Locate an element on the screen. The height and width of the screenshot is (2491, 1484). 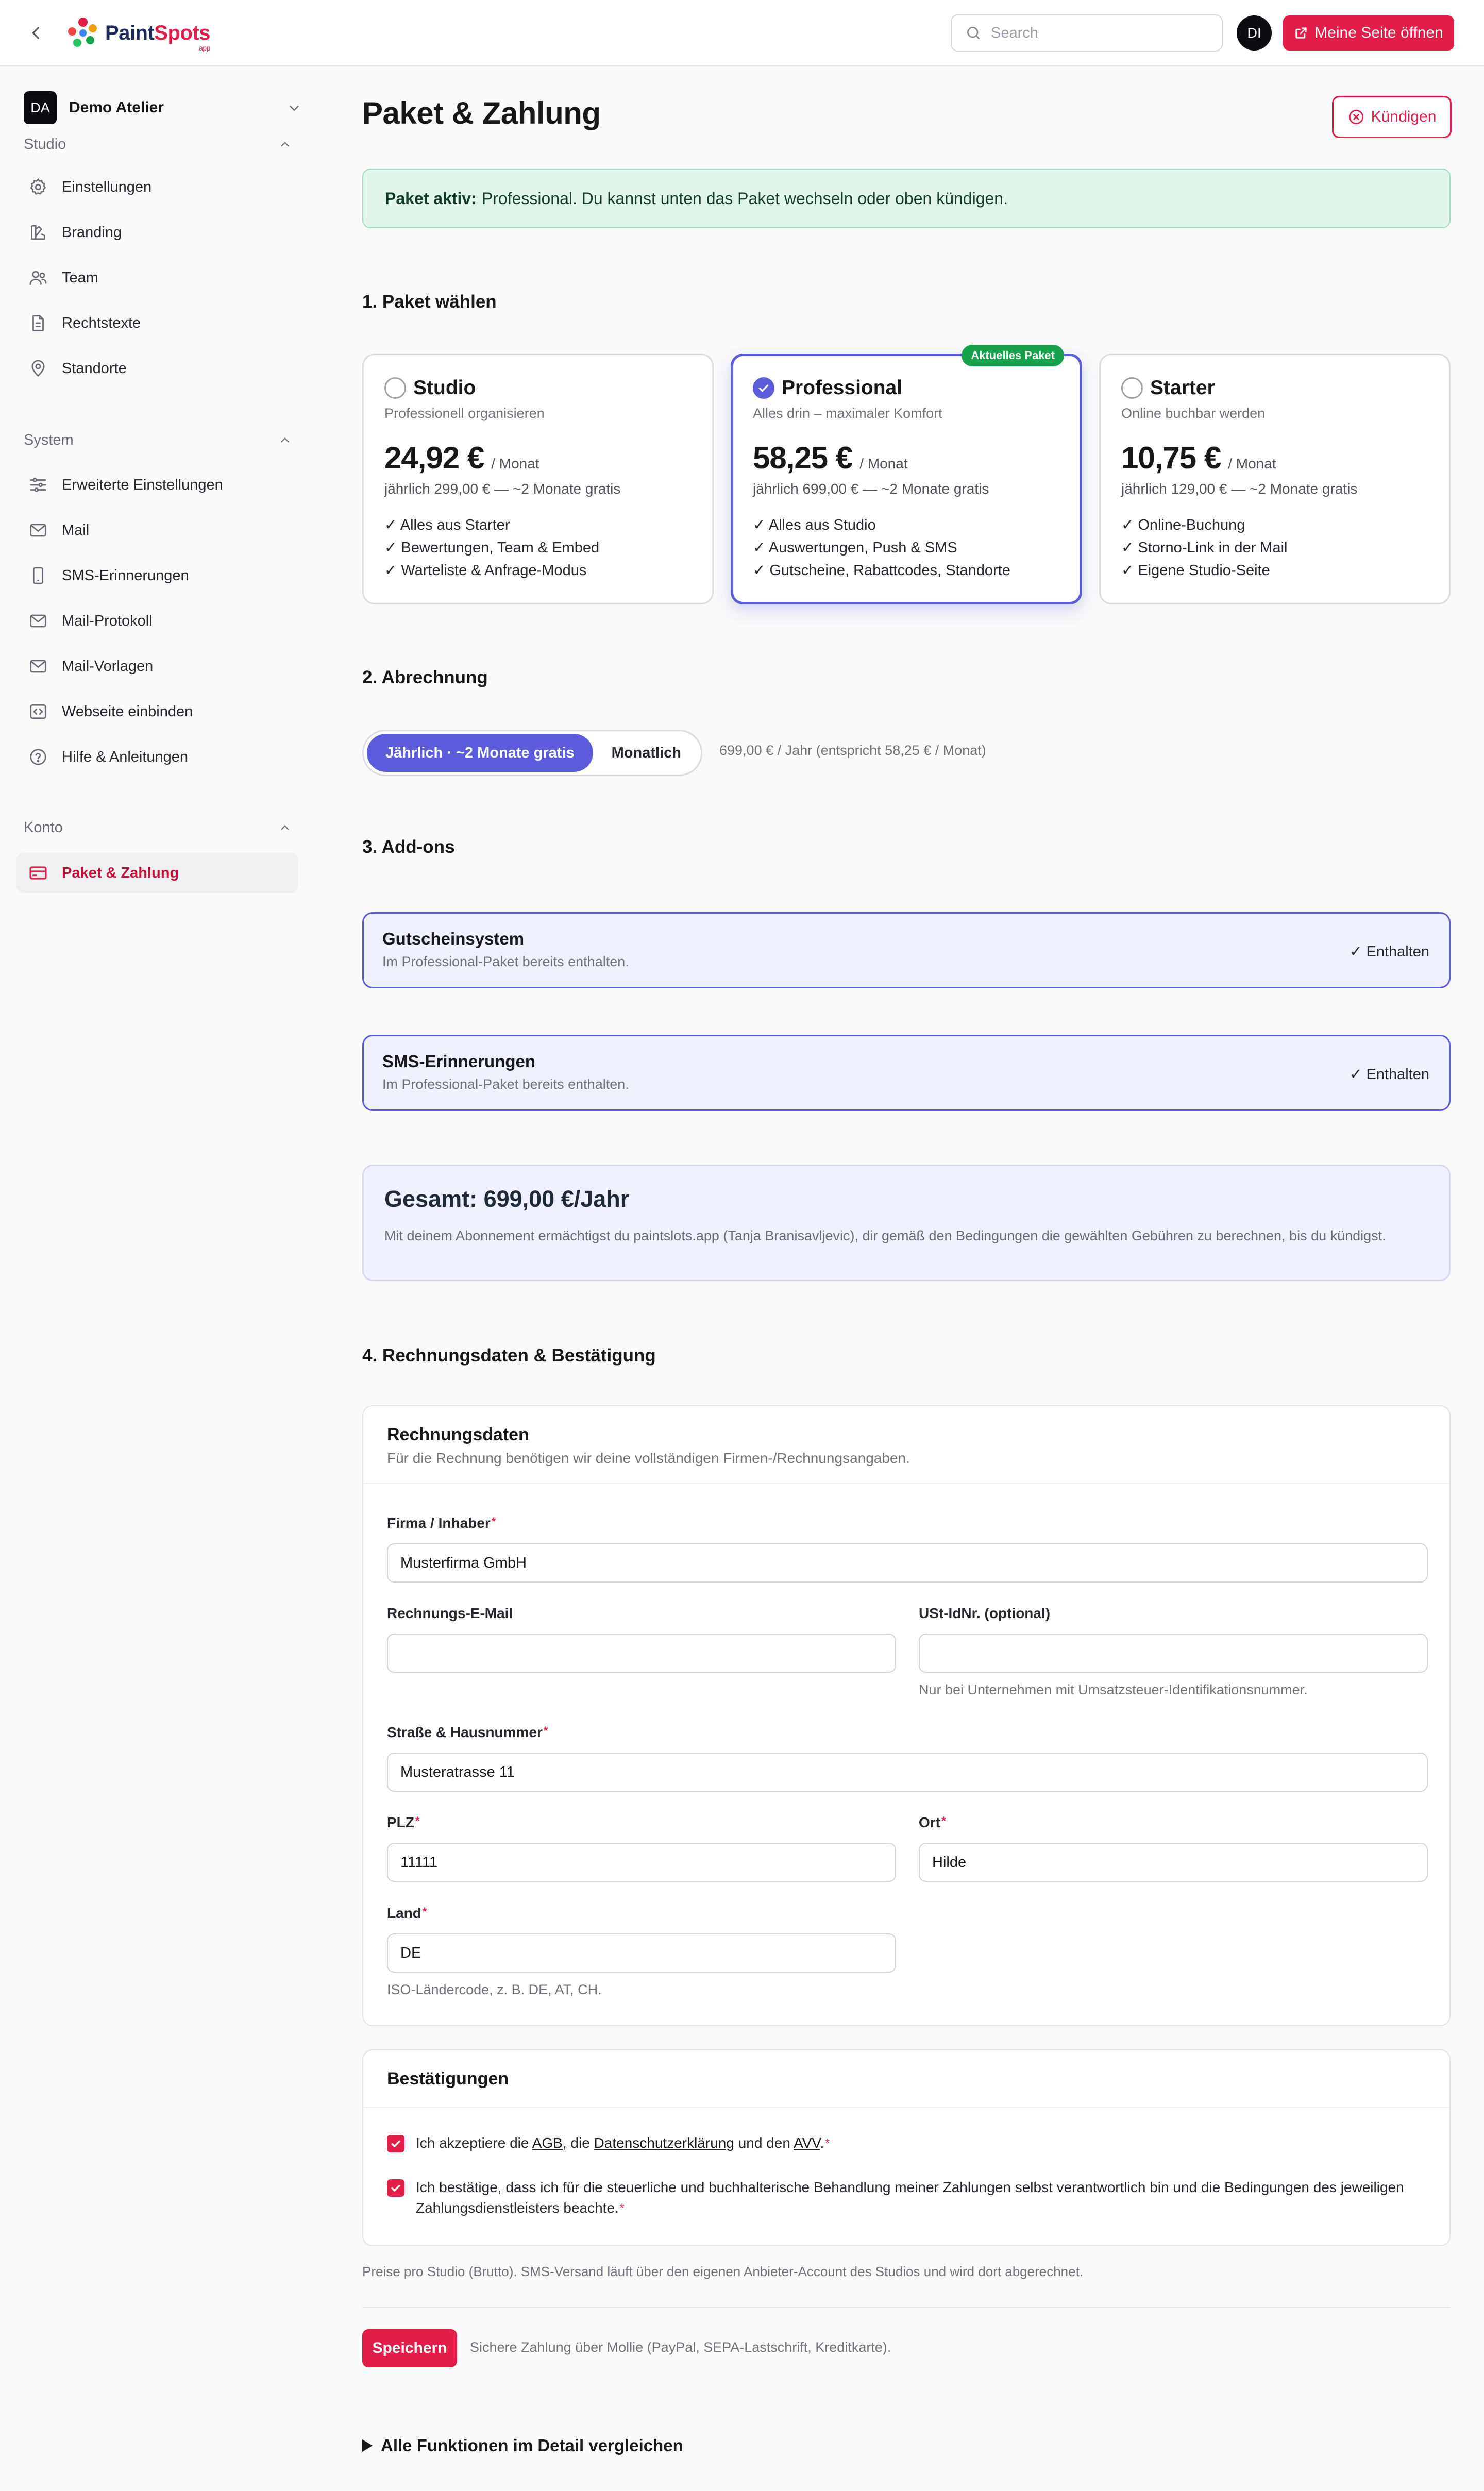
sidebar-item-branding: Branding is located at coordinates (157, 232).